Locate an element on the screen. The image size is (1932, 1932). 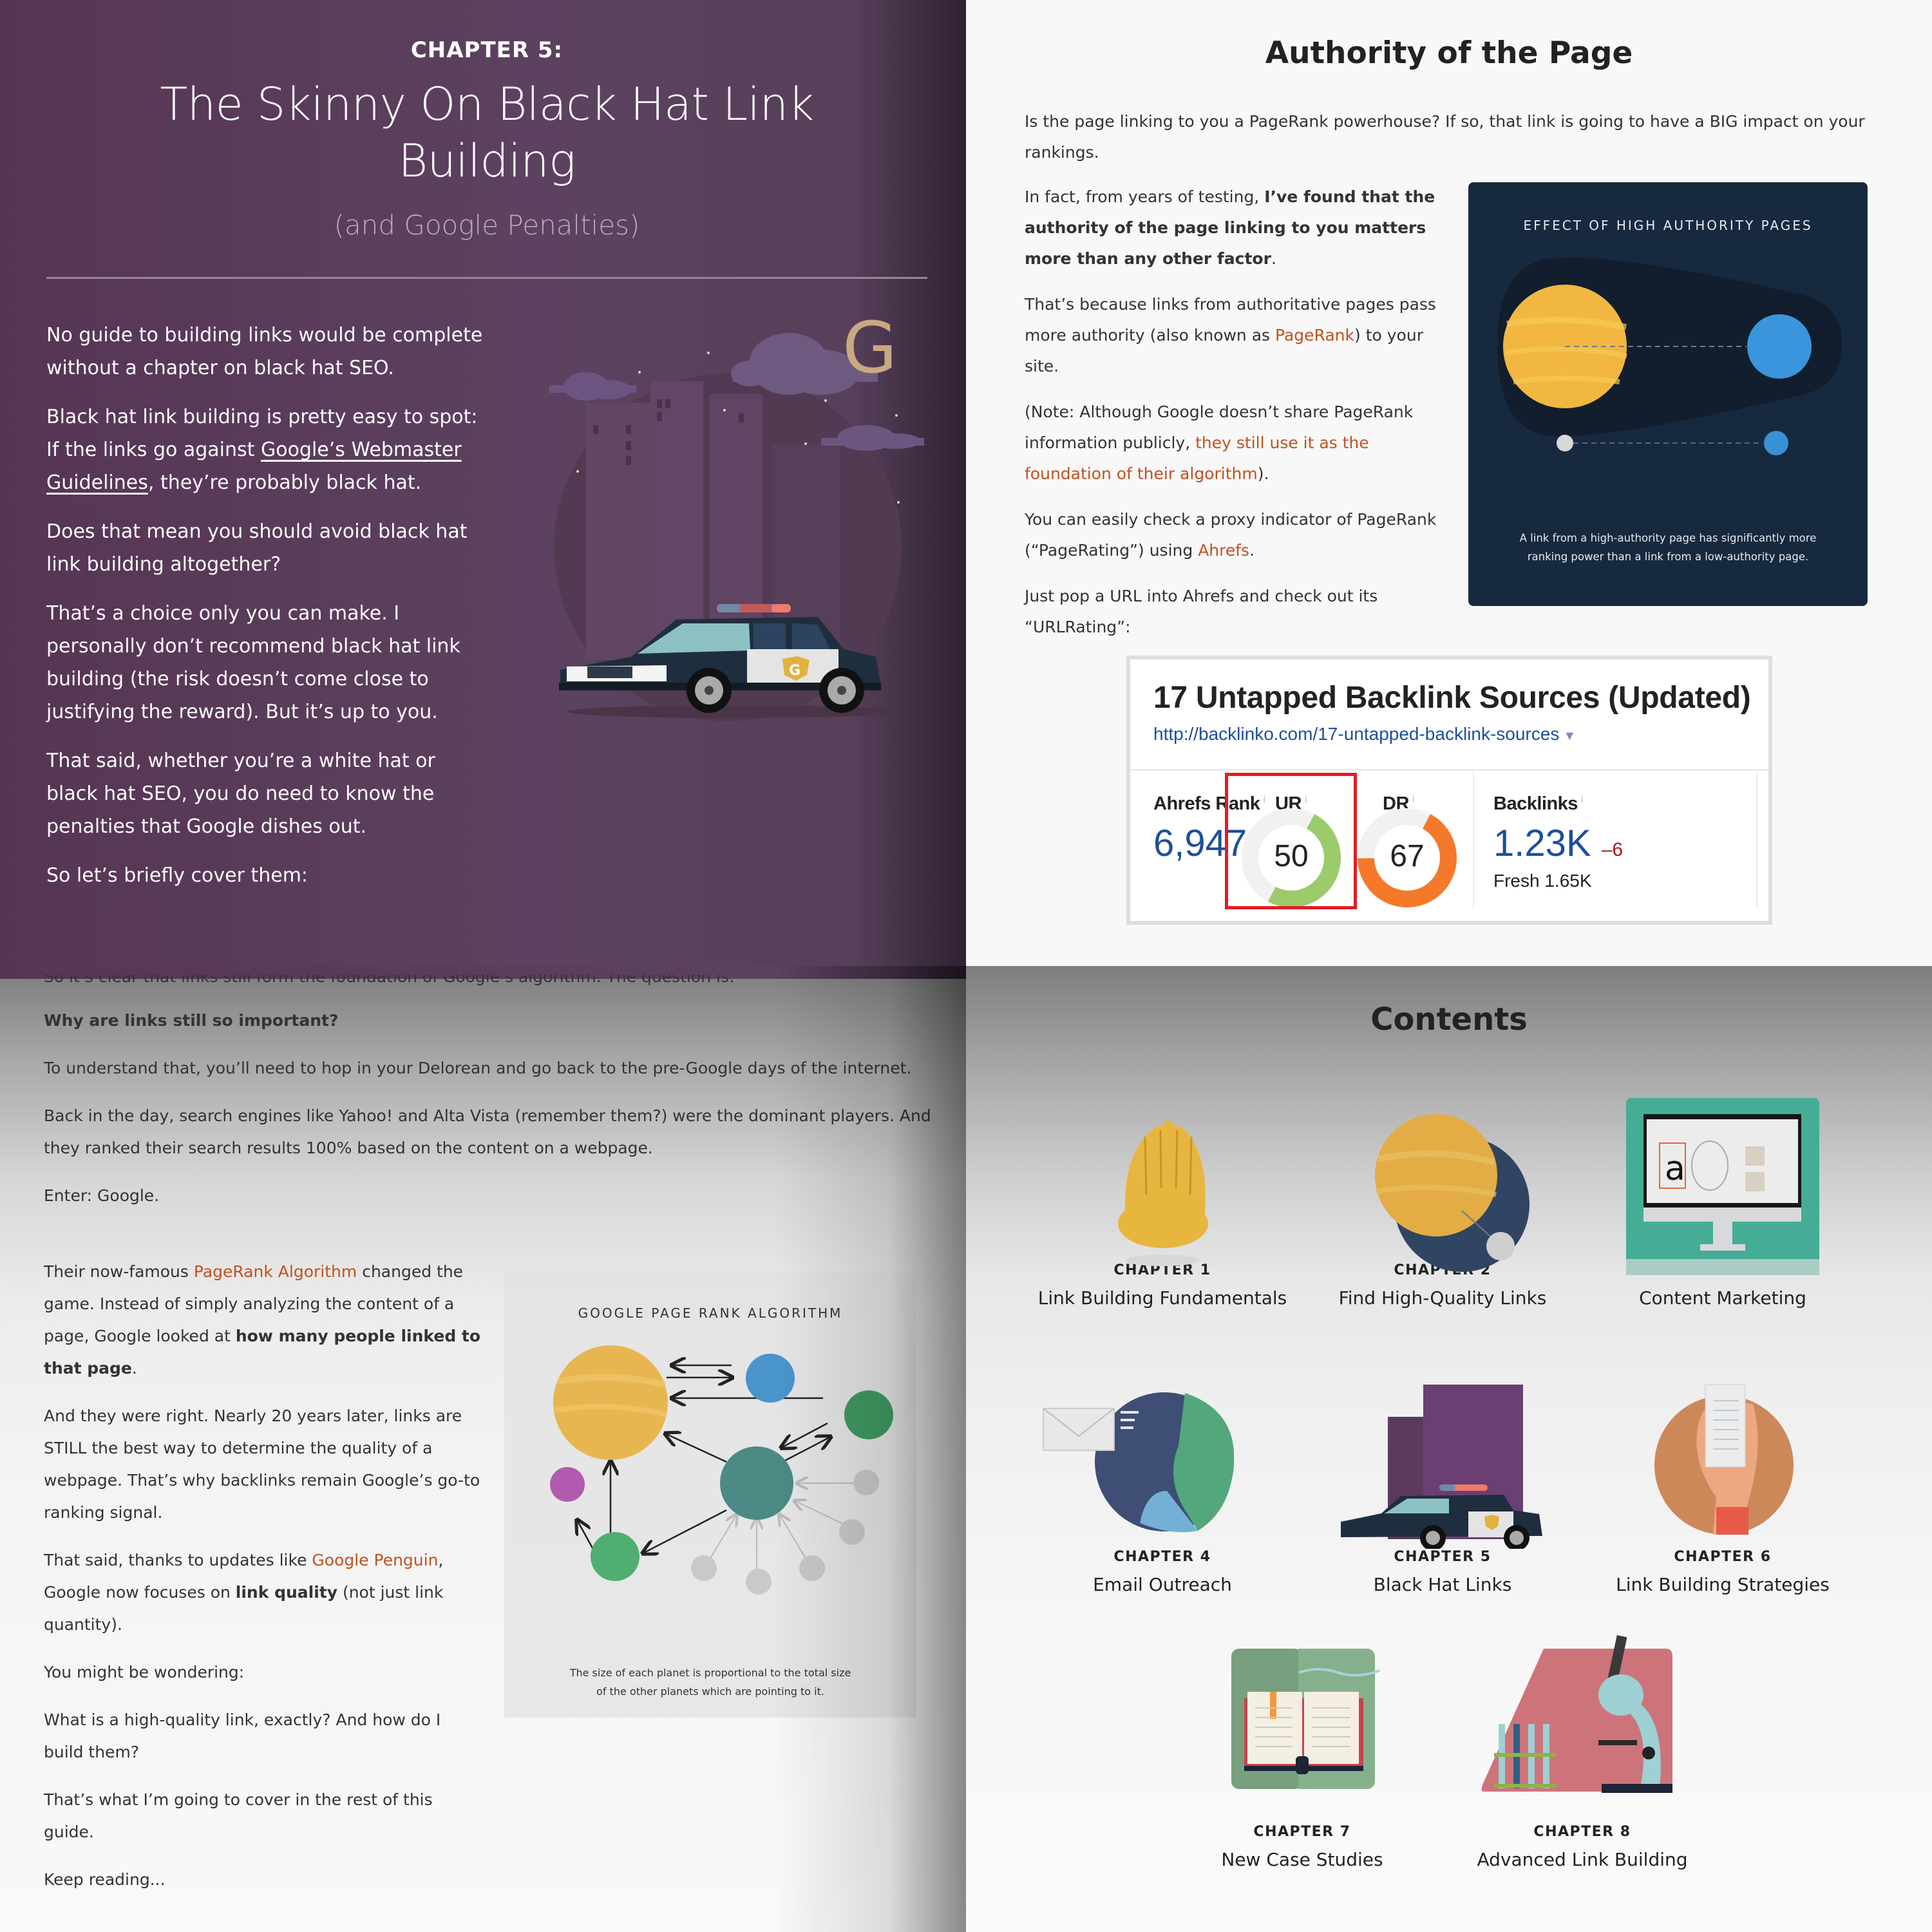
contents-heading: Contents is located at coordinates (1449, 1019).